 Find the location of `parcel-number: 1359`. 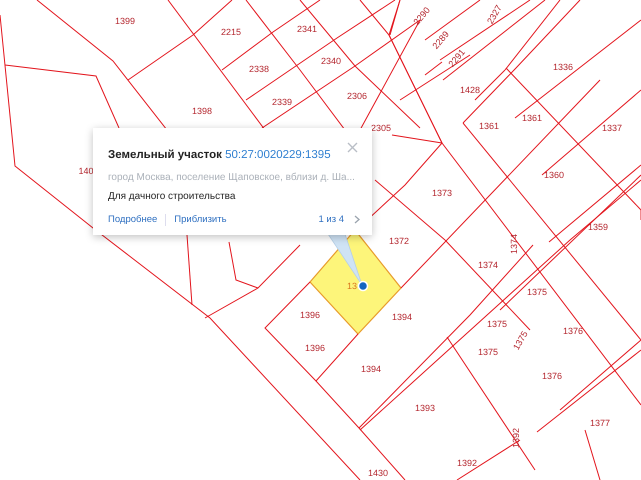

parcel-number: 1359 is located at coordinates (598, 227).